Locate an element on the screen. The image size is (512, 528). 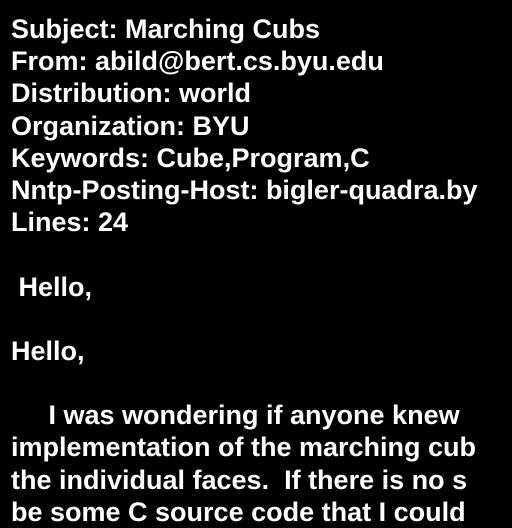
body-paragraph-line: the individual faces. If there is no s is located at coordinates (239, 479).